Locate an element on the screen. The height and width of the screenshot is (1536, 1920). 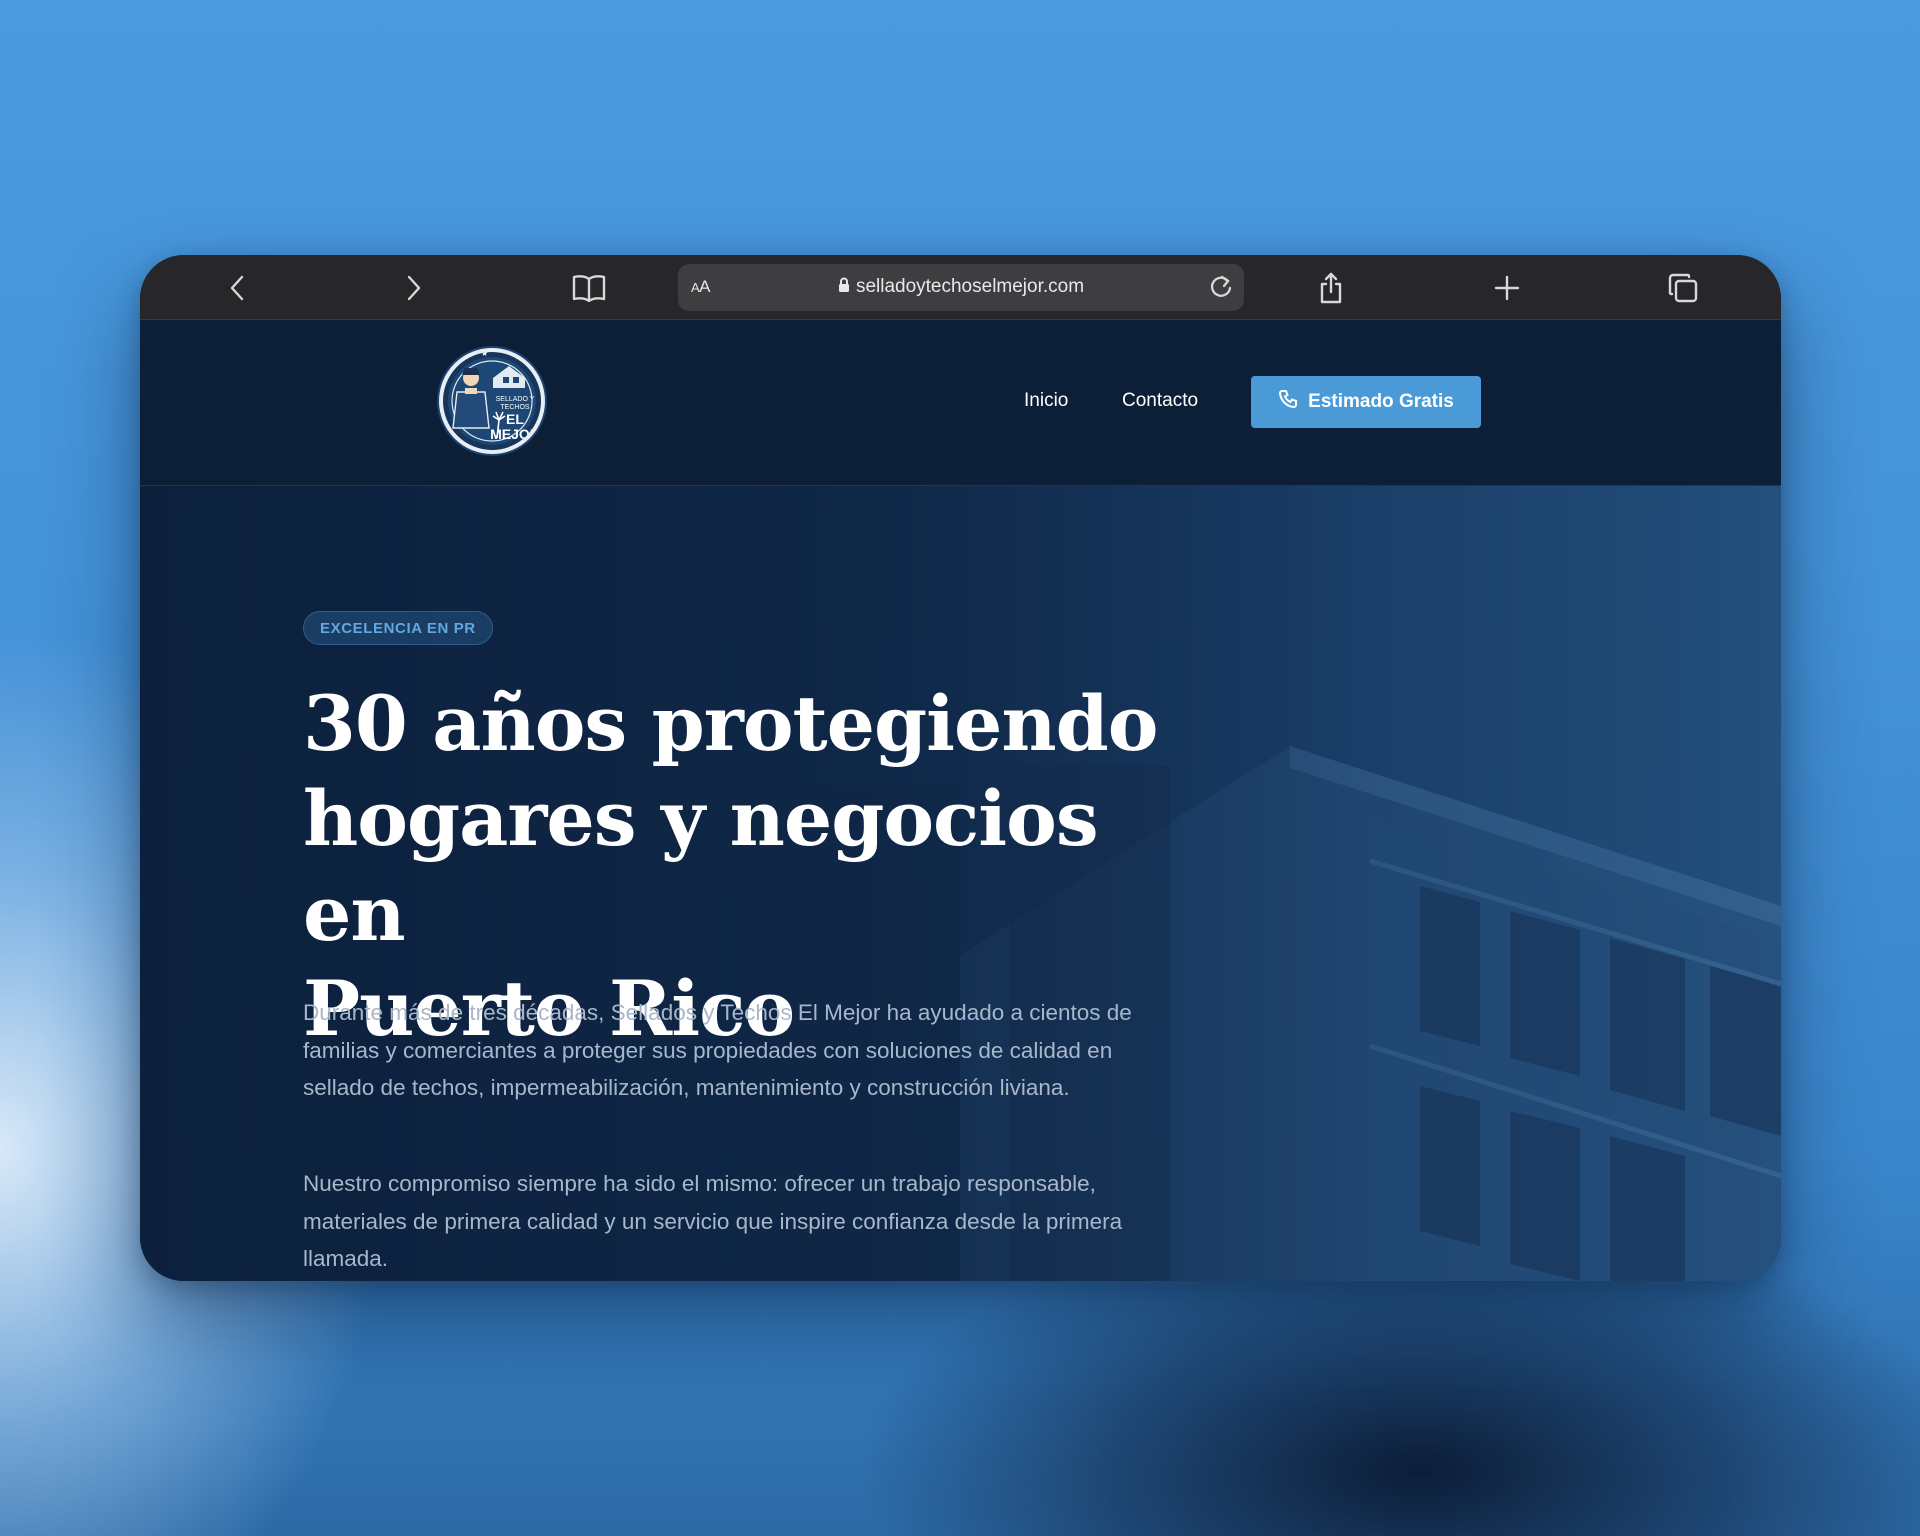
estimado-gratis-button: Estimado Gratis is located at coordinates (1366, 402).